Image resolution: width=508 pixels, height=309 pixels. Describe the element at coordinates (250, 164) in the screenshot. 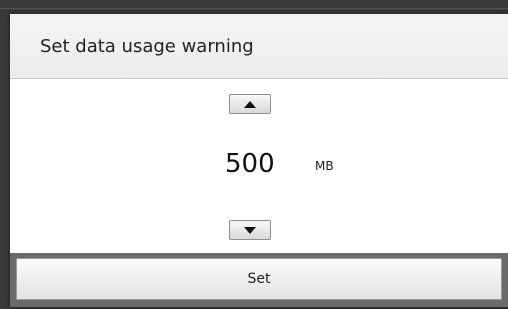

I see `warning-value: 500` at that location.